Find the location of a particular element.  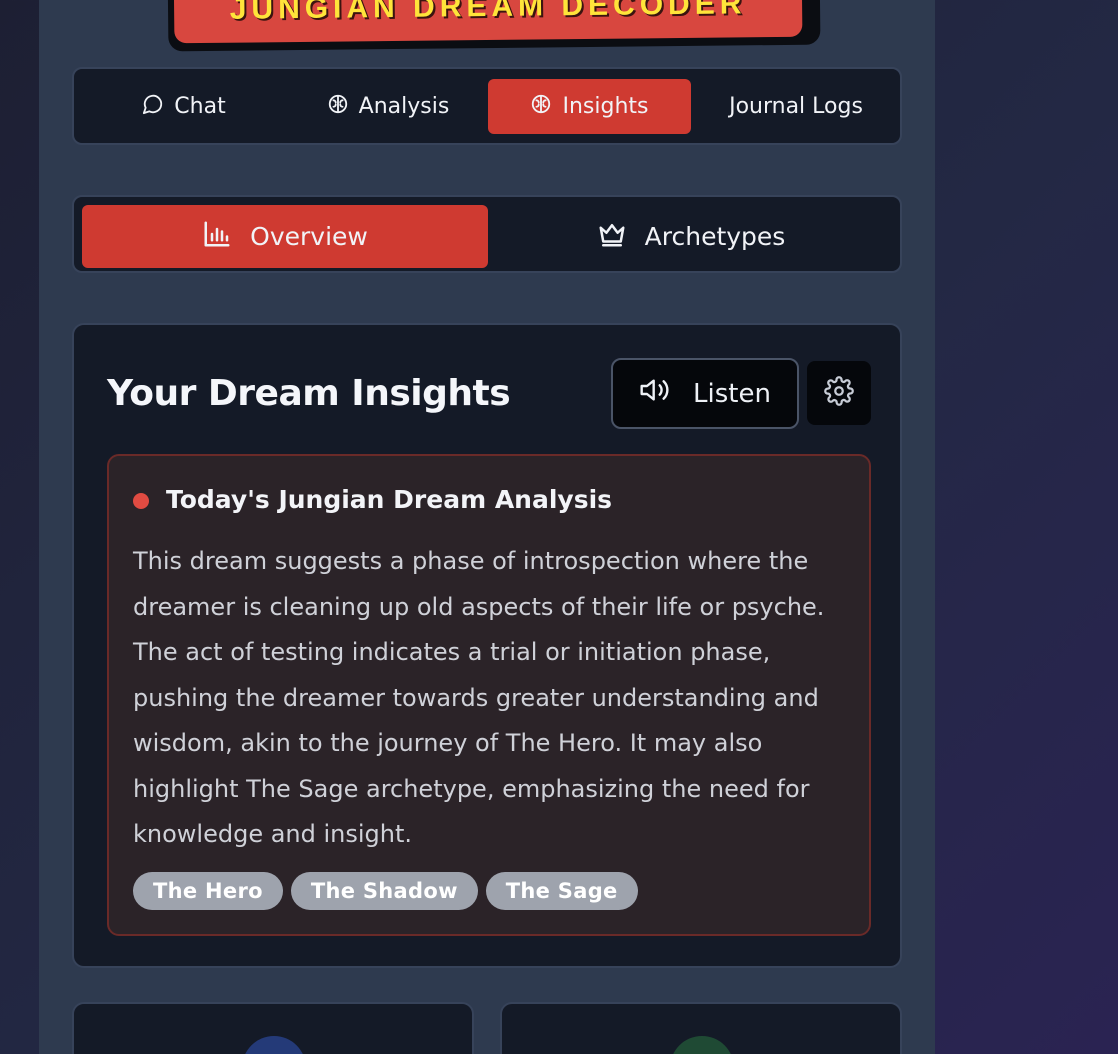

chat-bubble-icon is located at coordinates (153, 107).